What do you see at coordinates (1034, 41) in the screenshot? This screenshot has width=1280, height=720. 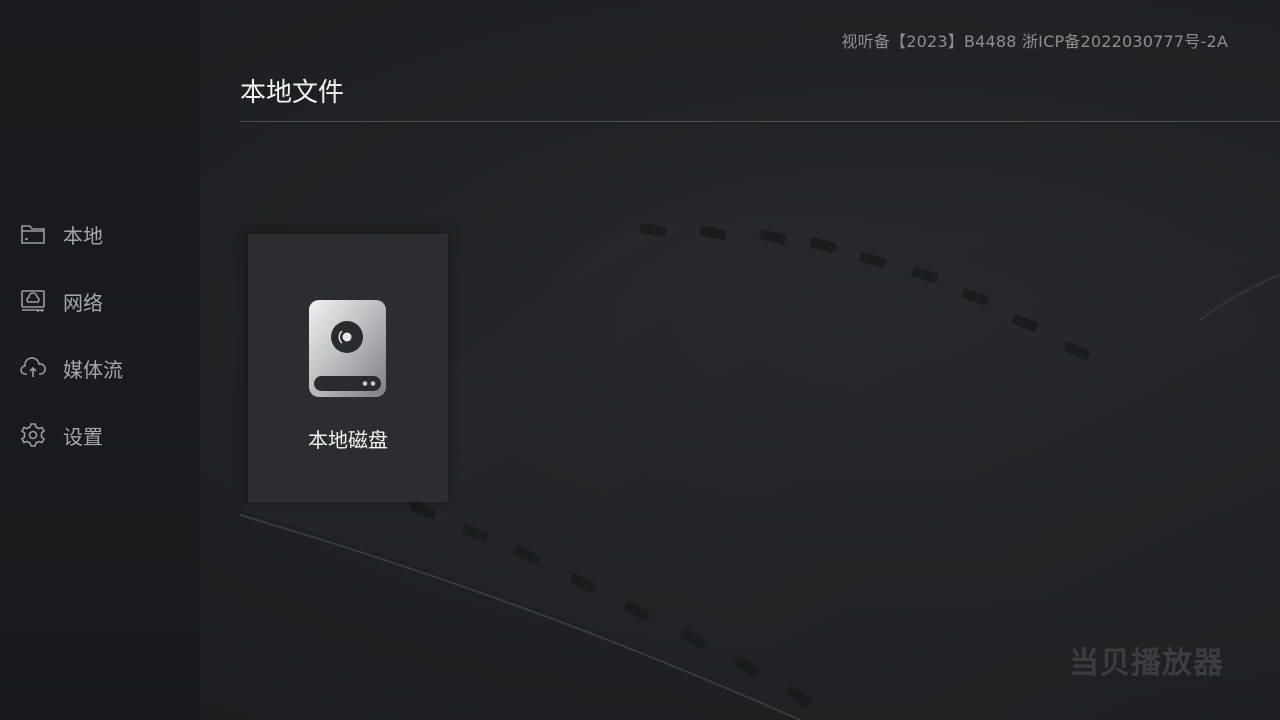 I see `license-text: 视听备【2023】B4488 浙ICP备2022030777号-2A` at bounding box center [1034, 41].